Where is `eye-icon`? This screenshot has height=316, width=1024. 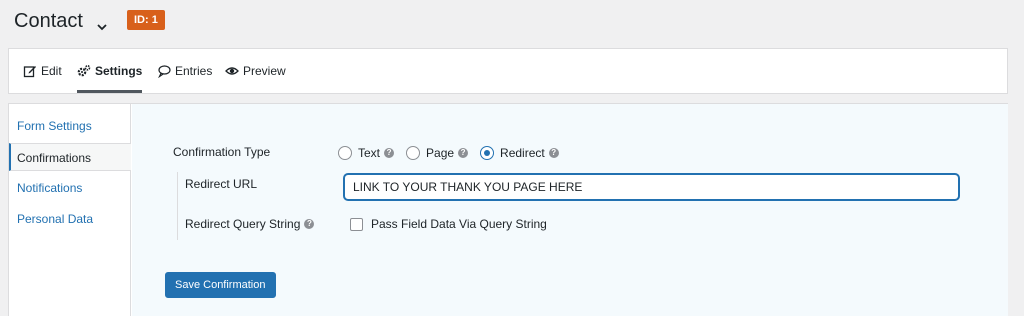 eye-icon is located at coordinates (232, 71).